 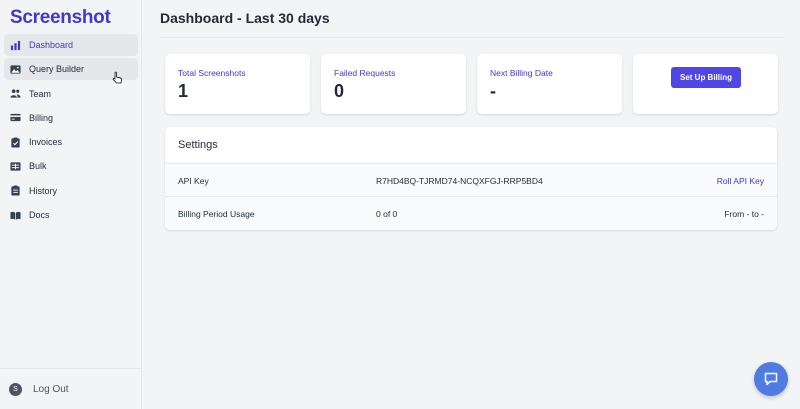 I want to click on stat-value: -, so click(x=493, y=91).